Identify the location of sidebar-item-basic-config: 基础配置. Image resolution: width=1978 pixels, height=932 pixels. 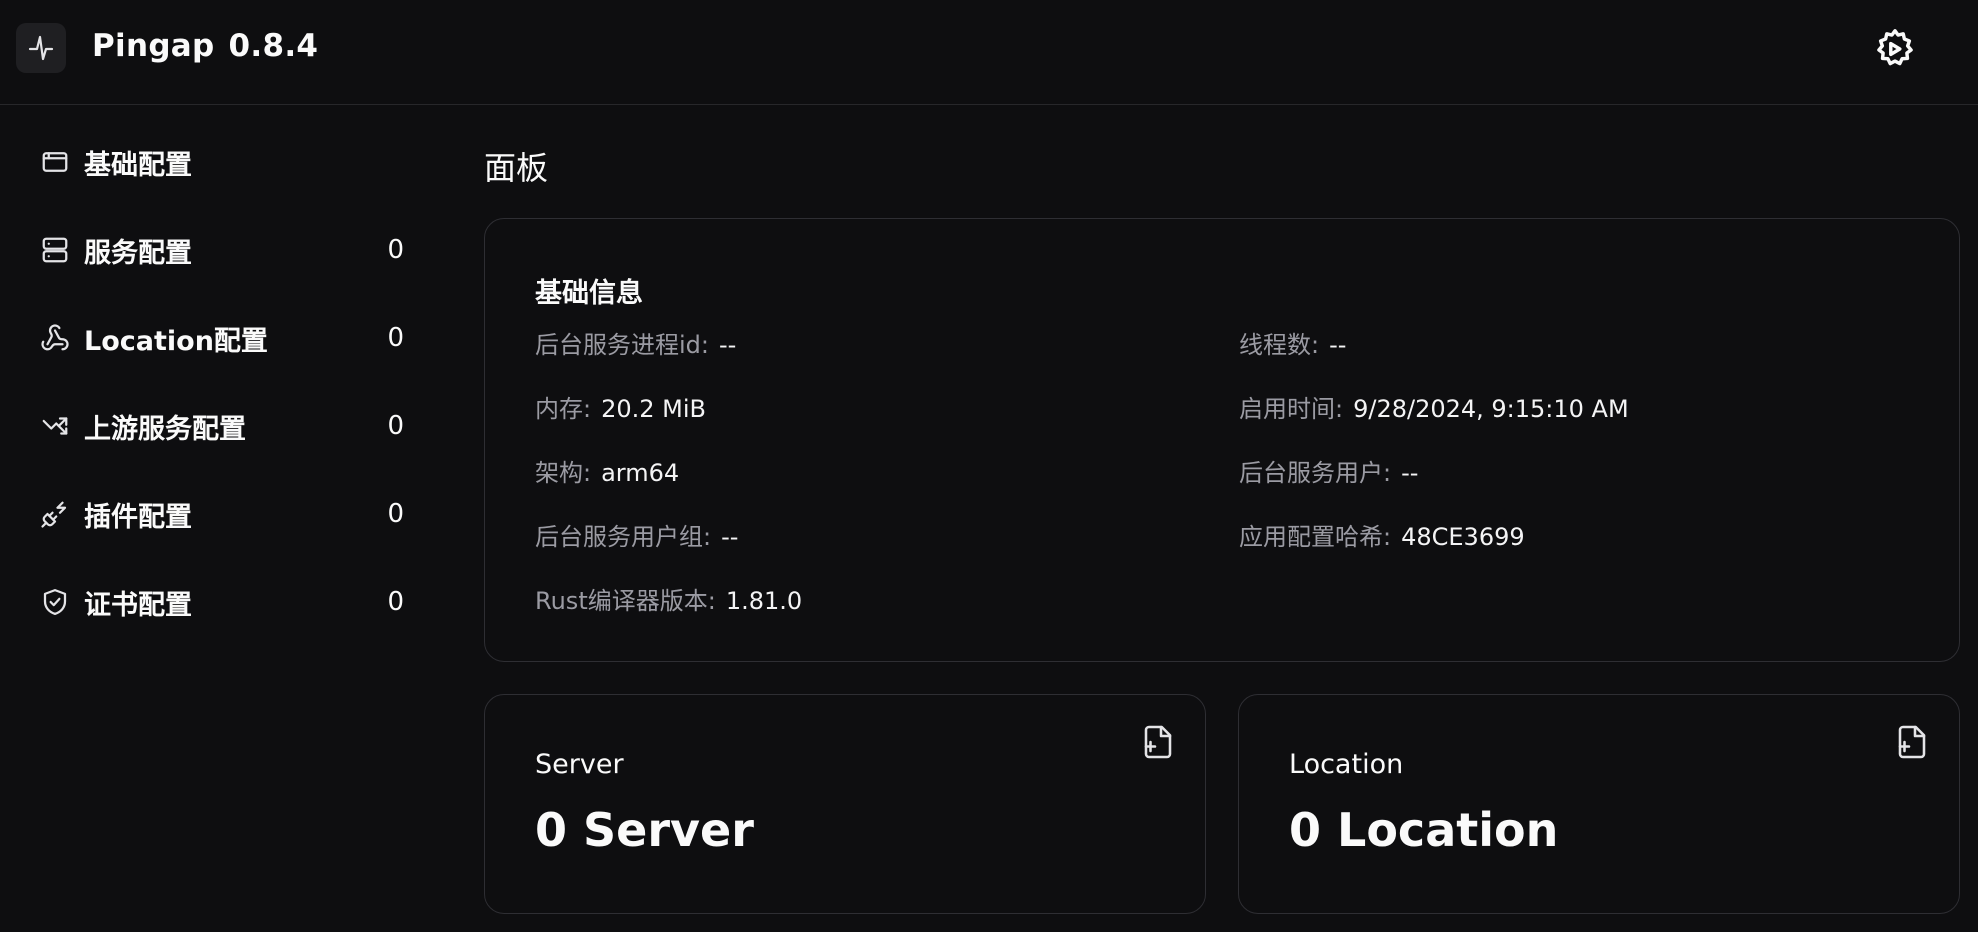
(223, 162).